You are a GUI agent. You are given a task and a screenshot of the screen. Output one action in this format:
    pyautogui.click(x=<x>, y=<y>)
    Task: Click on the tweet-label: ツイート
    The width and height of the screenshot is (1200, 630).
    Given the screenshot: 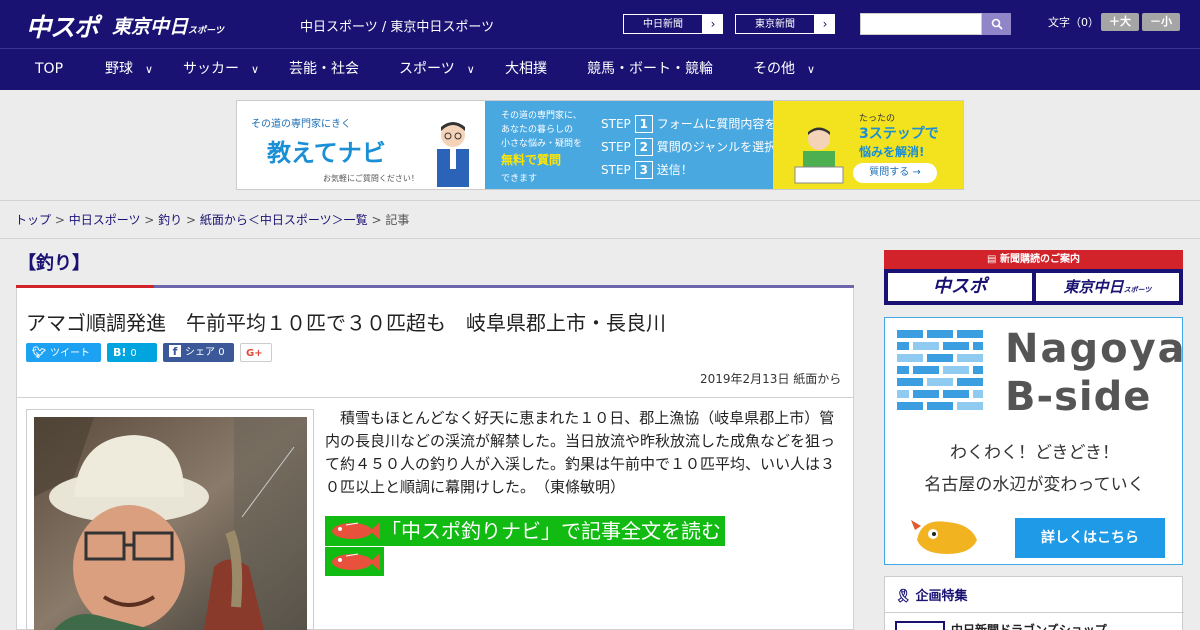 What is the action you would take?
    pyautogui.click(x=69, y=353)
    